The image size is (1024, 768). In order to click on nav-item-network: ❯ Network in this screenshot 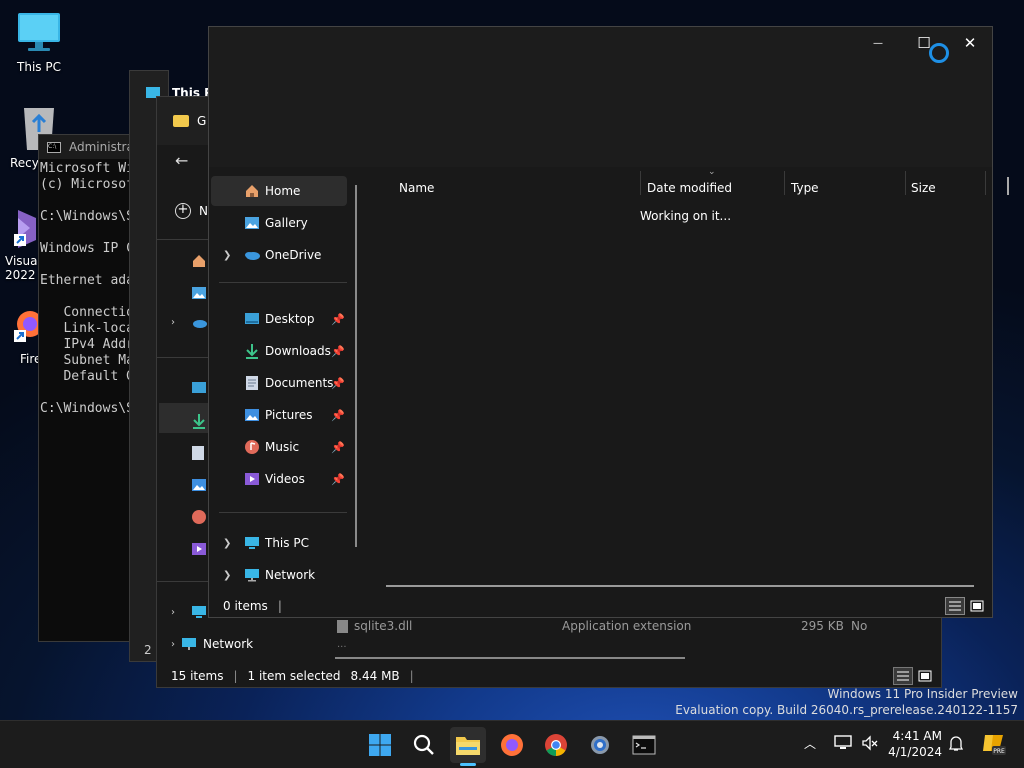, I will do `click(279, 575)`.